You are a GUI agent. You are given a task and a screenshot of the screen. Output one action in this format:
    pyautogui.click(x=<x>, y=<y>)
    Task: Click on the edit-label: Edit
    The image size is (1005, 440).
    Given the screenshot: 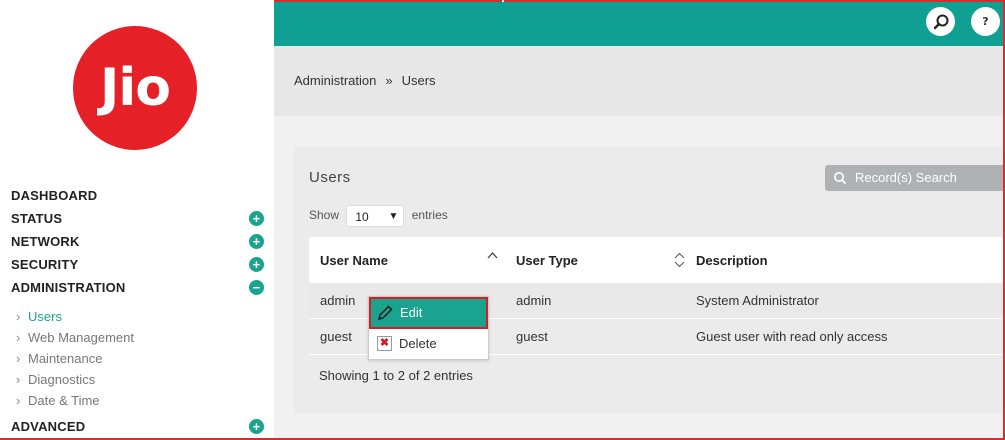 What is the action you would take?
    pyautogui.click(x=411, y=312)
    